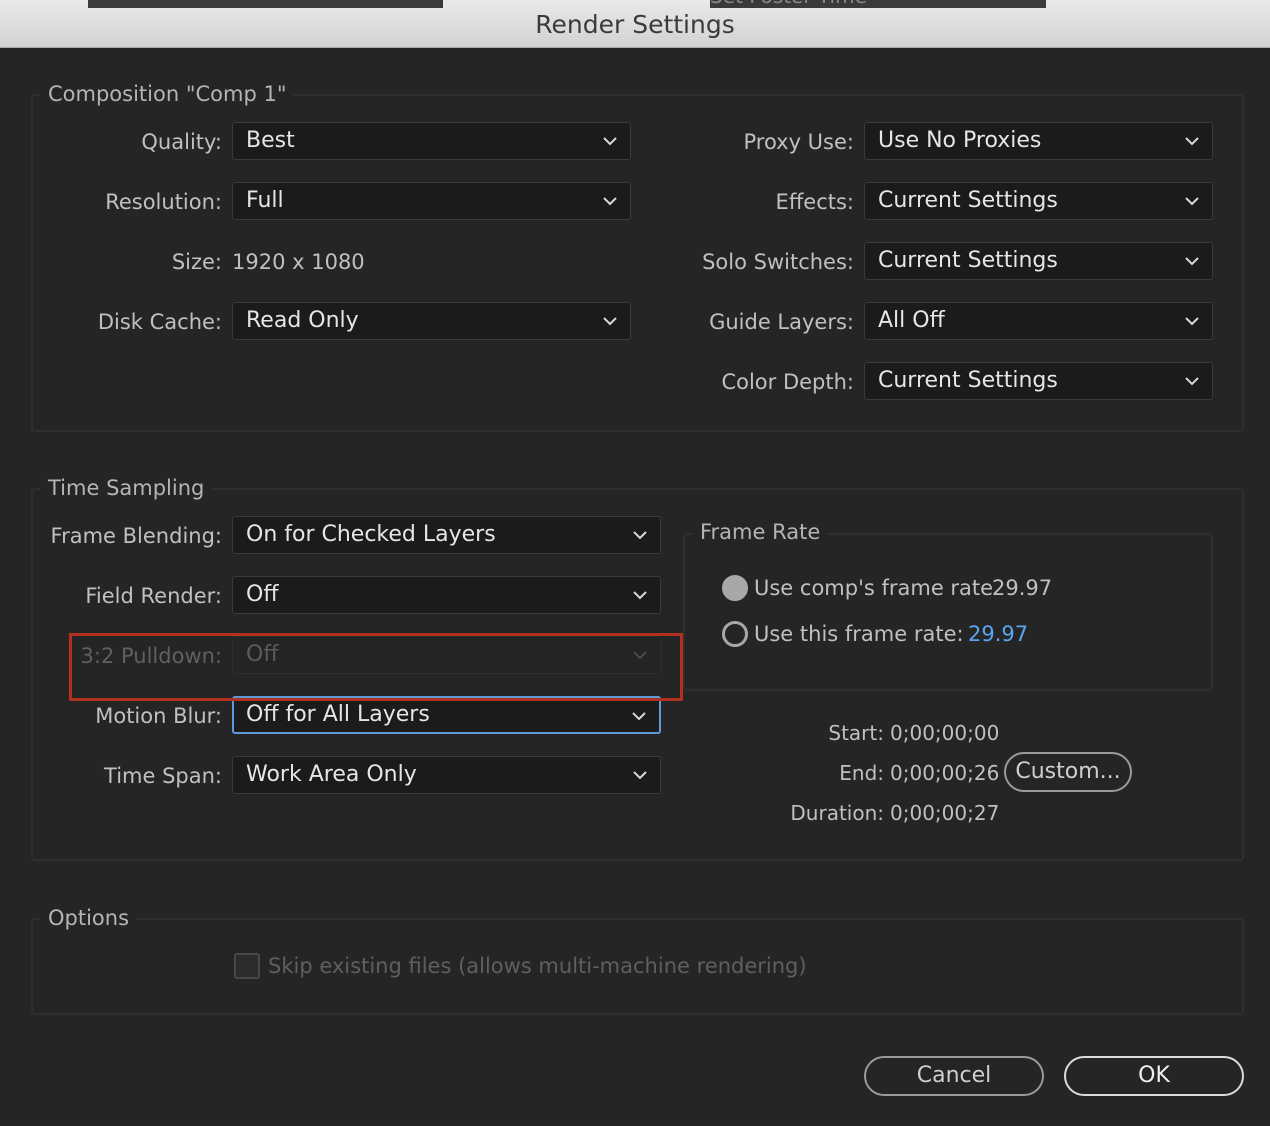 This screenshot has height=1126, width=1270. I want to click on frame-rate-group, so click(948, 612).